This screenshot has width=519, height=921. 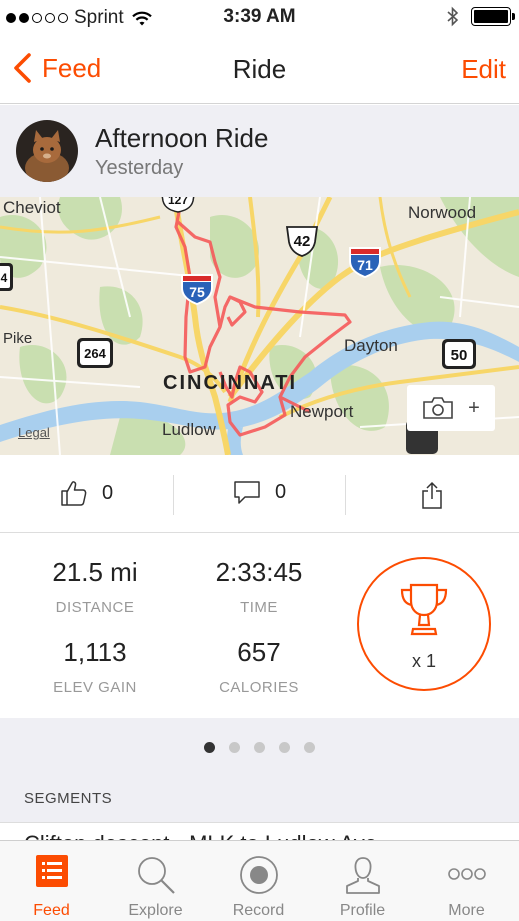 I want to click on social-actions-row: 0 0, so click(x=259, y=494).